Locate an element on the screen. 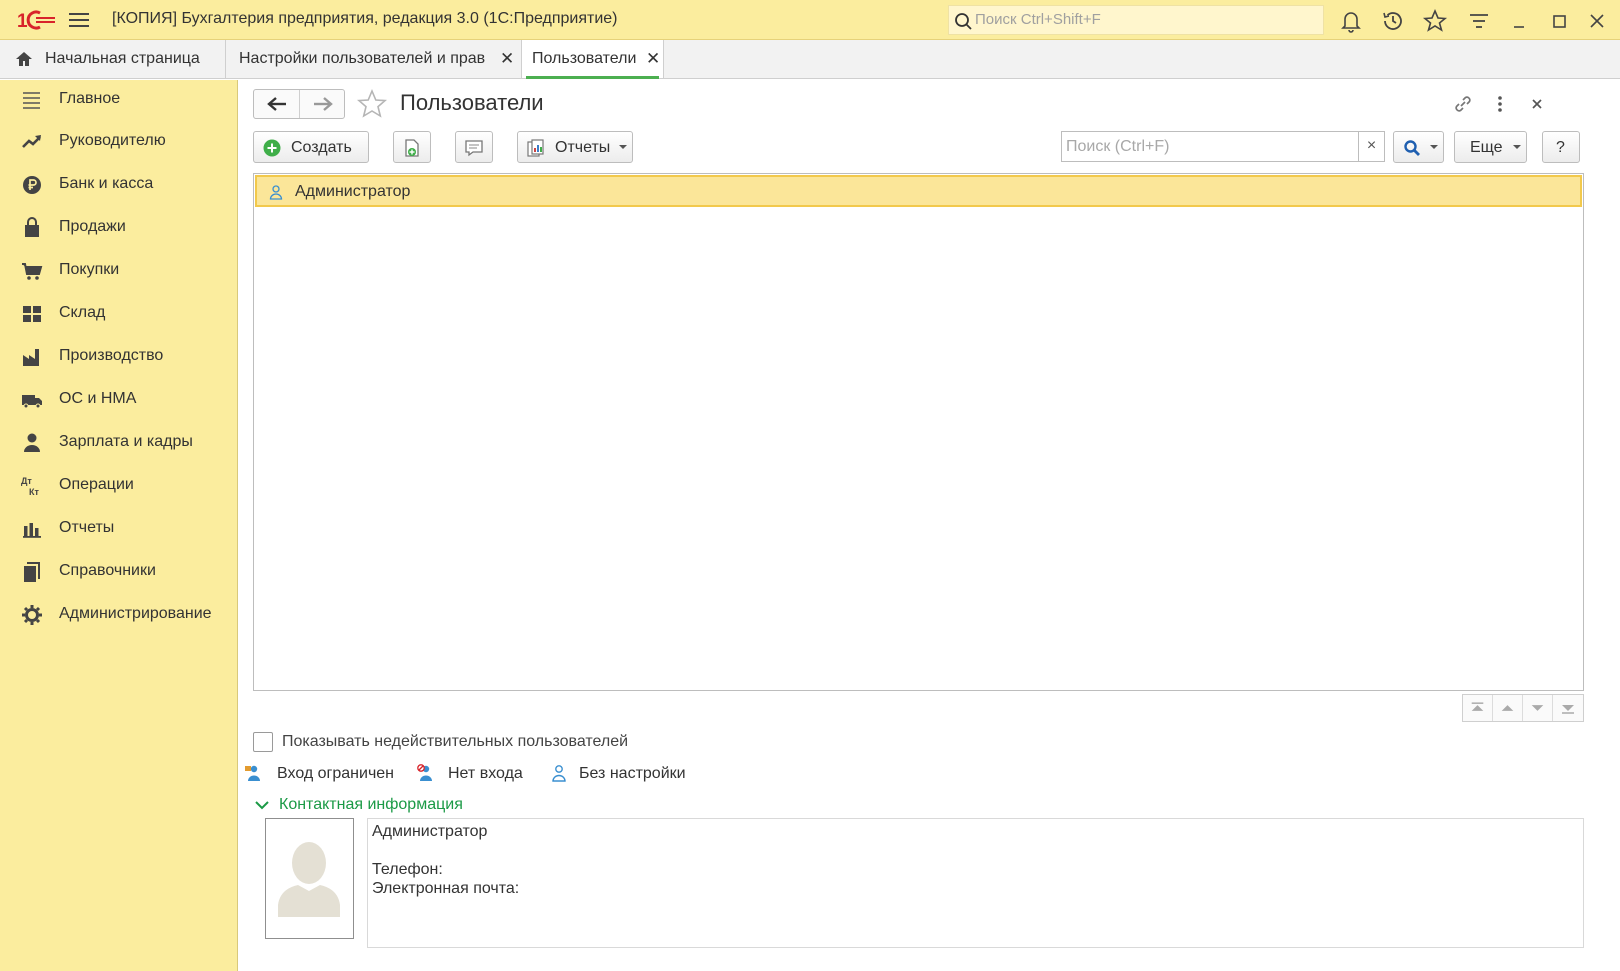  sidebar-item-main: Главное is located at coordinates (119, 100).